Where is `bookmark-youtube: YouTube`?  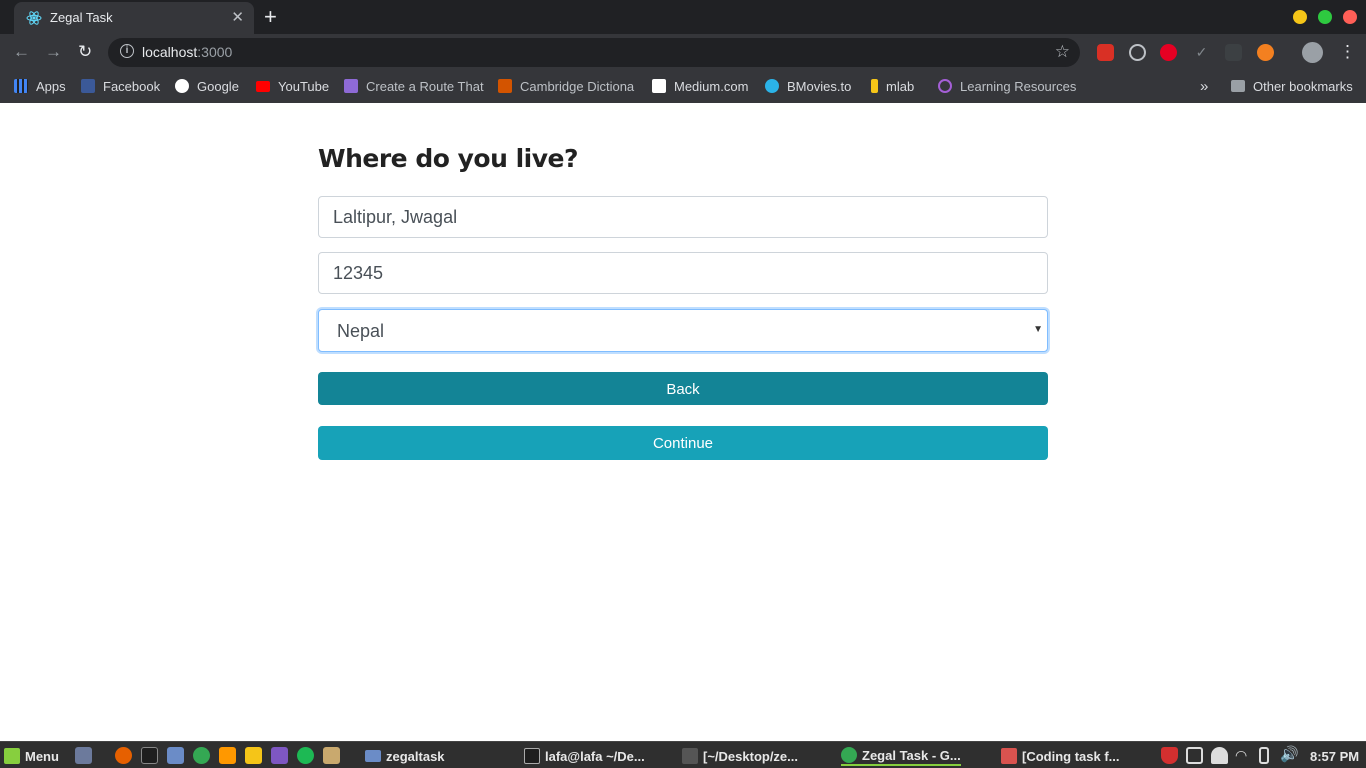 bookmark-youtube: YouTube is located at coordinates (292, 86).